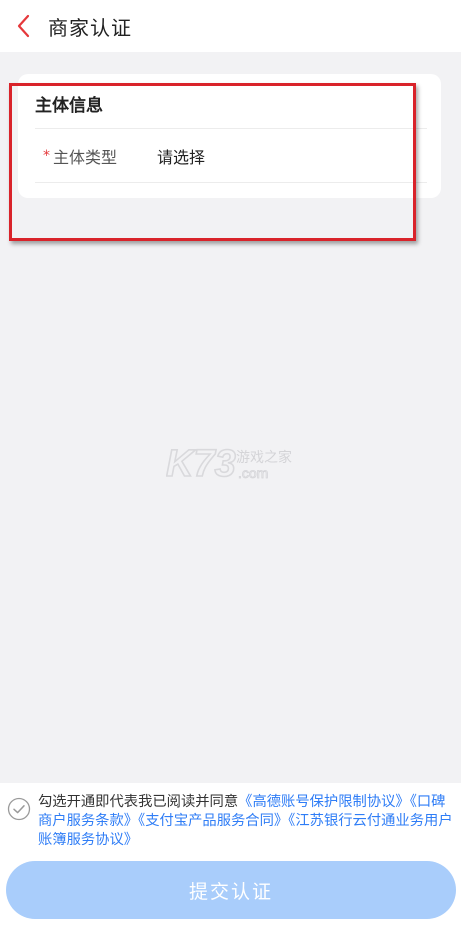 This screenshot has width=461, height=927. Describe the element at coordinates (46, 156) in the screenshot. I see `required-mark: *` at that location.